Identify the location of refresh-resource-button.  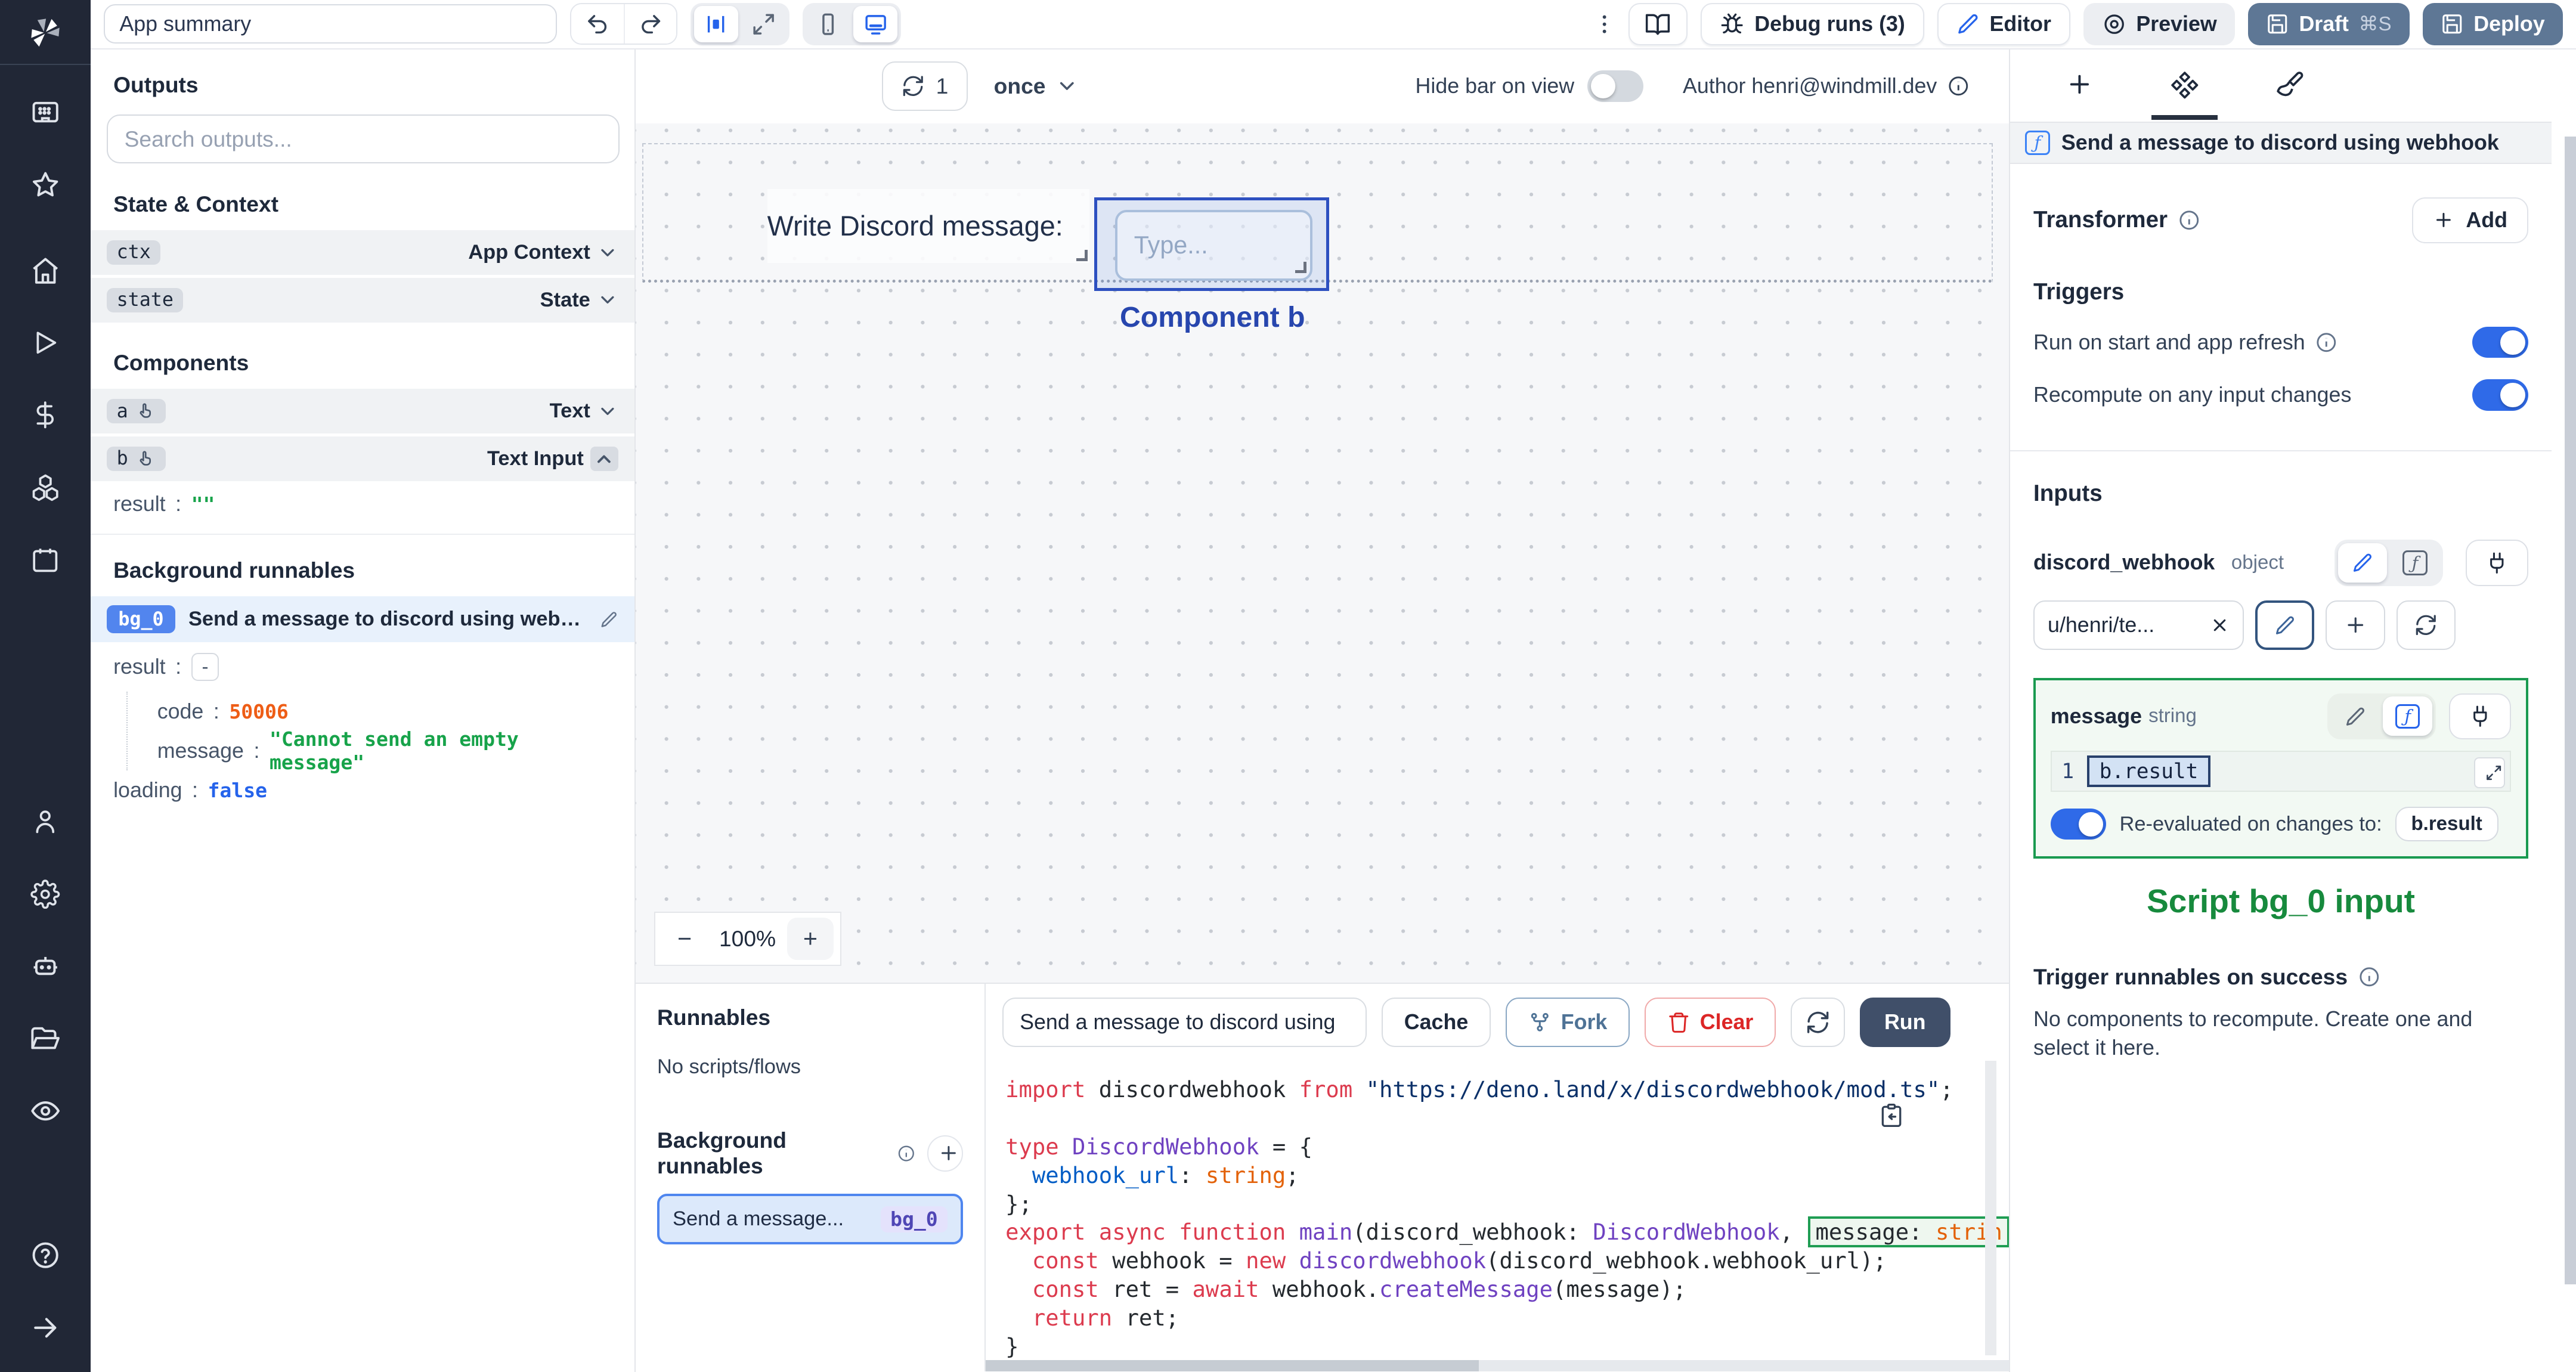
(2426, 625).